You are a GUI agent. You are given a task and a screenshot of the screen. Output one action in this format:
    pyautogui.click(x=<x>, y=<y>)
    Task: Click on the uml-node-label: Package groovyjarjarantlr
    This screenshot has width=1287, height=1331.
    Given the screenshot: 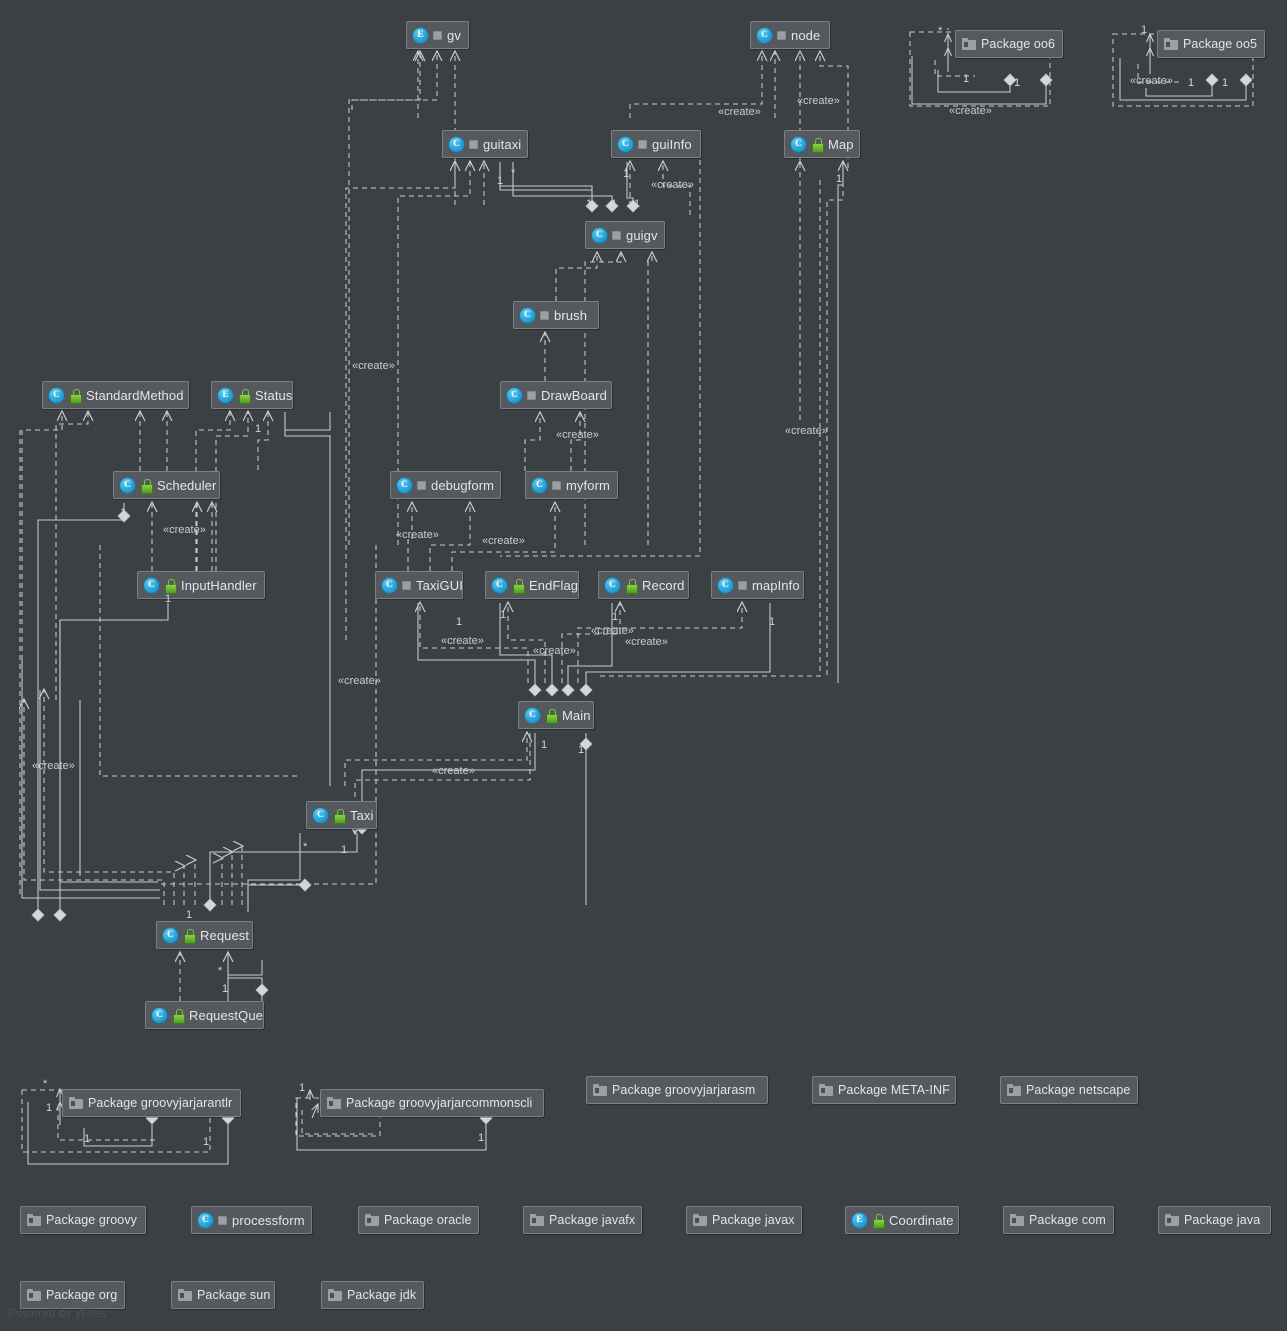 What is the action you would take?
    pyautogui.click(x=160, y=1102)
    